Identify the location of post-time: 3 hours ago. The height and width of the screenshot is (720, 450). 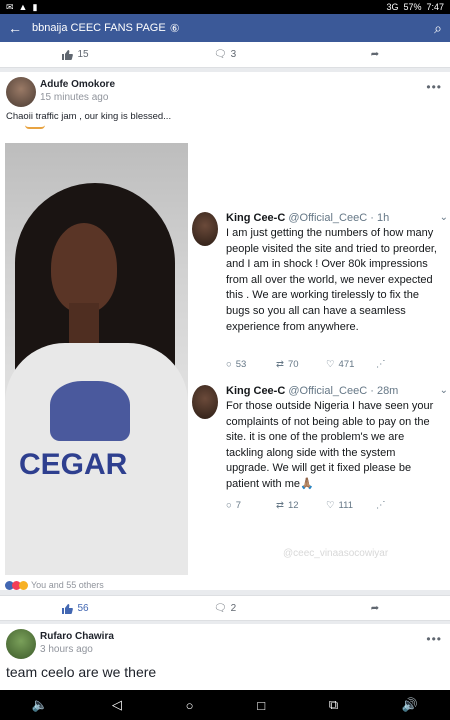
(66, 649).